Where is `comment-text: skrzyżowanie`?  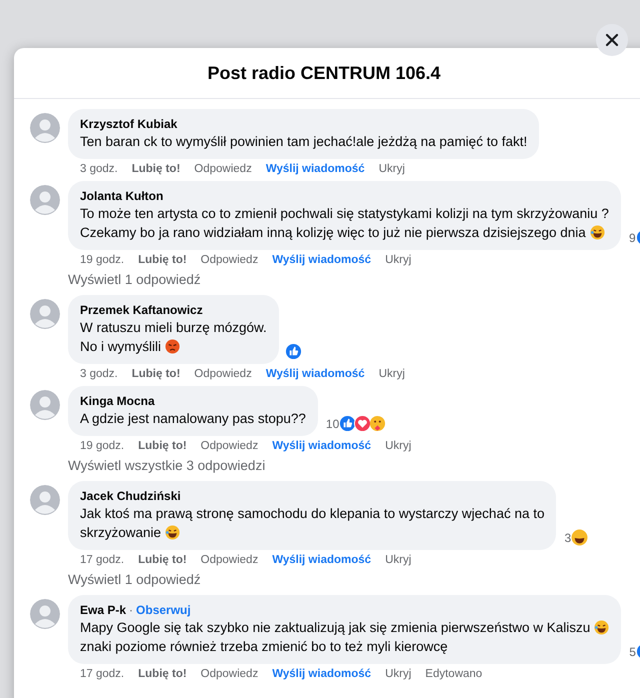 comment-text: skrzyżowanie is located at coordinates (121, 533).